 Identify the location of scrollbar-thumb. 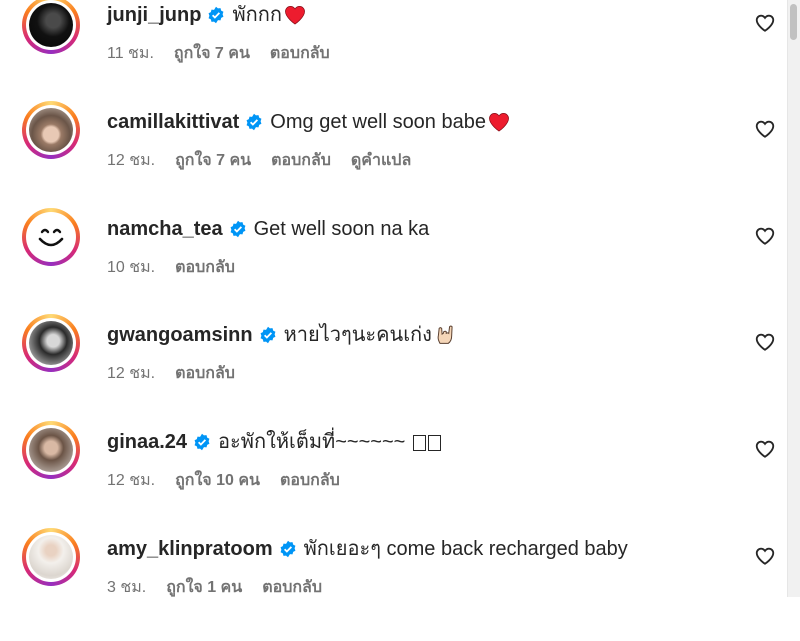
(793, 22).